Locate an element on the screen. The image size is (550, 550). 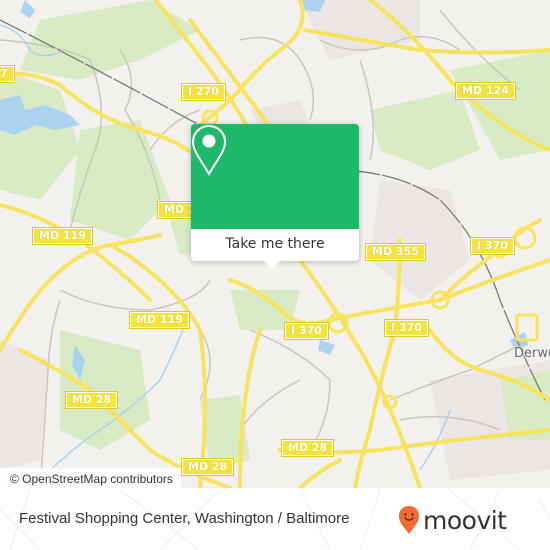
road-shield-i370-west: I 370 is located at coordinates (306, 331).